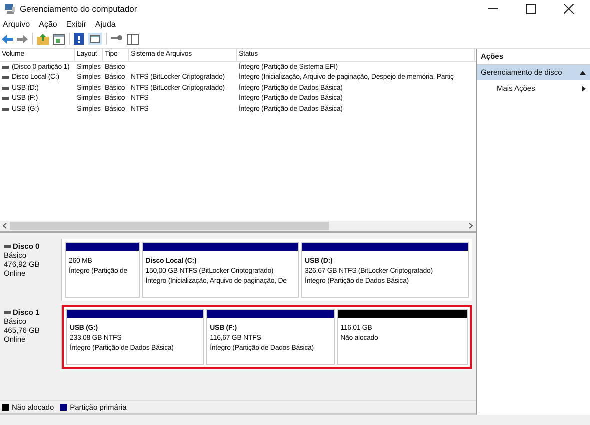 Image resolution: width=590 pixels, height=425 pixels. What do you see at coordinates (471, 226) in the screenshot?
I see `scroll-right-icon` at bounding box center [471, 226].